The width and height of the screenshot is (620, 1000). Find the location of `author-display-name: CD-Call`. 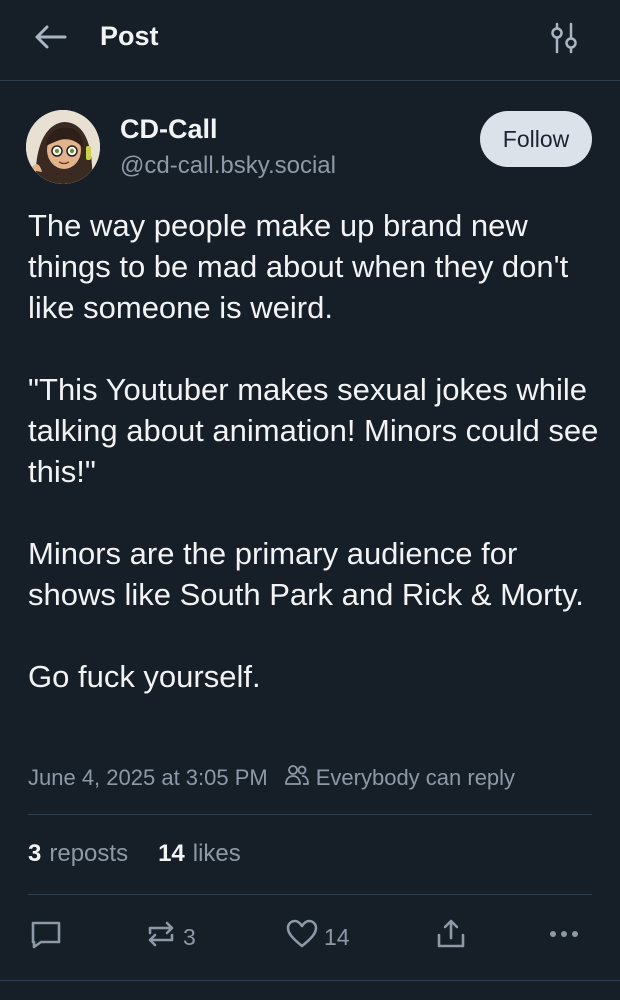

author-display-name: CD-Call is located at coordinates (169, 129).